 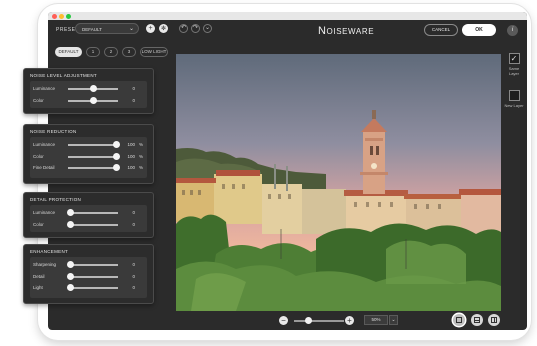 I want to click on slider-row: Fine Detail 100%, so click(x=88, y=167).